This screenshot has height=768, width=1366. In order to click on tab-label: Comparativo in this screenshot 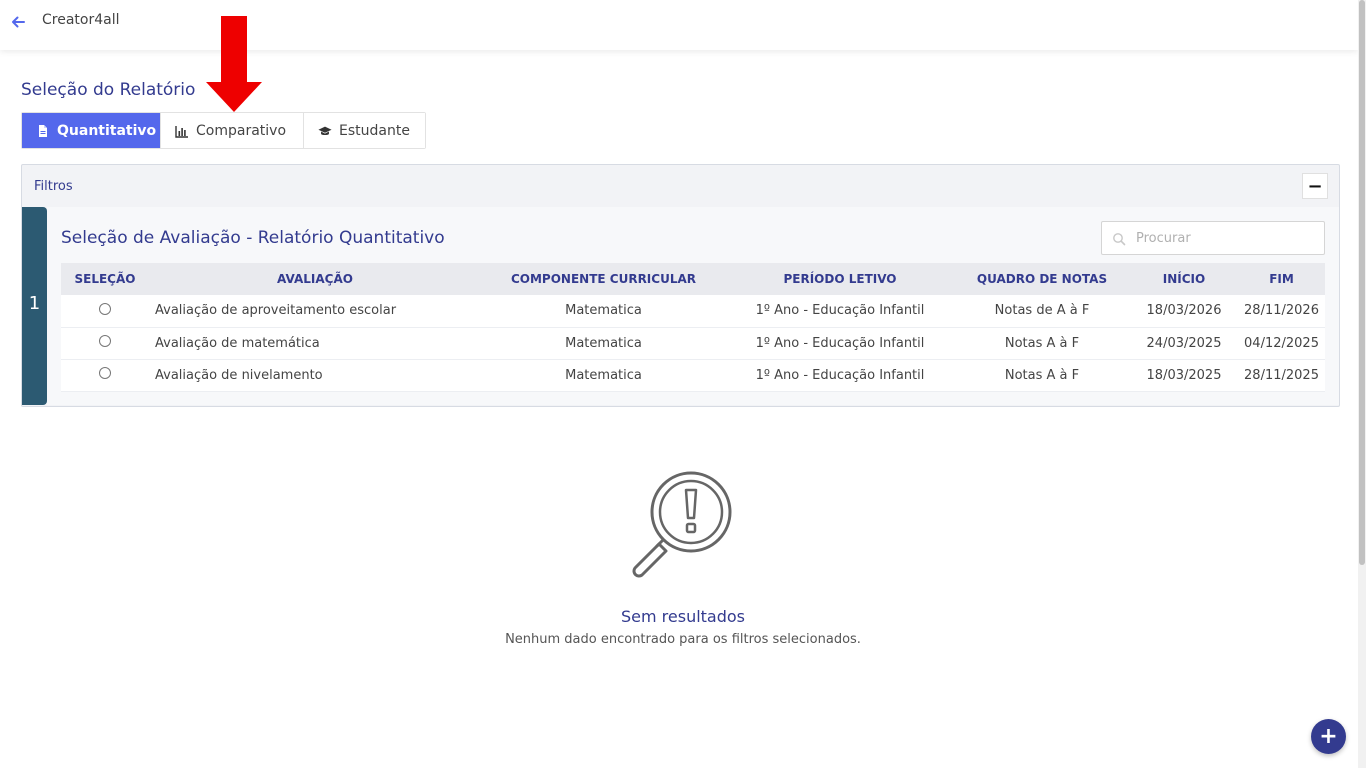, I will do `click(241, 130)`.